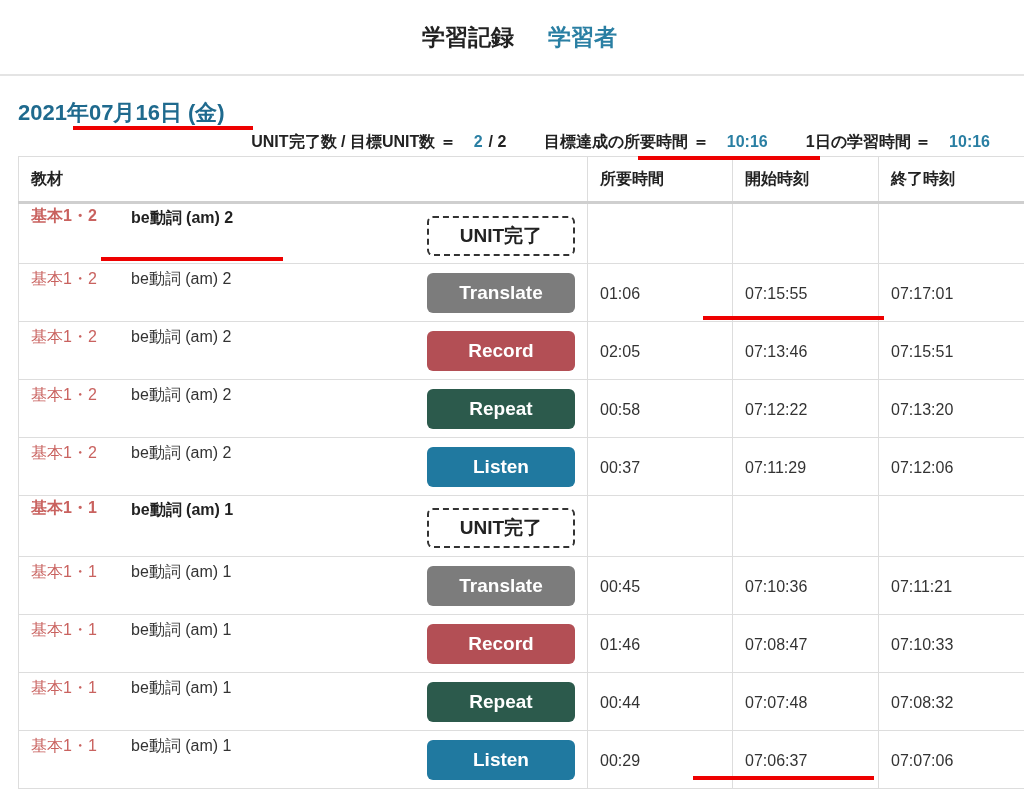  Describe the element at coordinates (497, 142) in the screenshot. I see `summary-total: / 2` at that location.